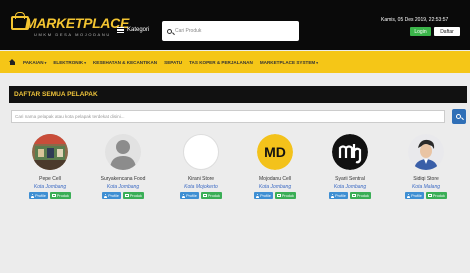 The height and width of the screenshot is (273, 470). What do you see at coordinates (289, 62) in the screenshot?
I see `nav-item-marketplace-system: MARKETPLACE SYSTEM▾` at bounding box center [289, 62].